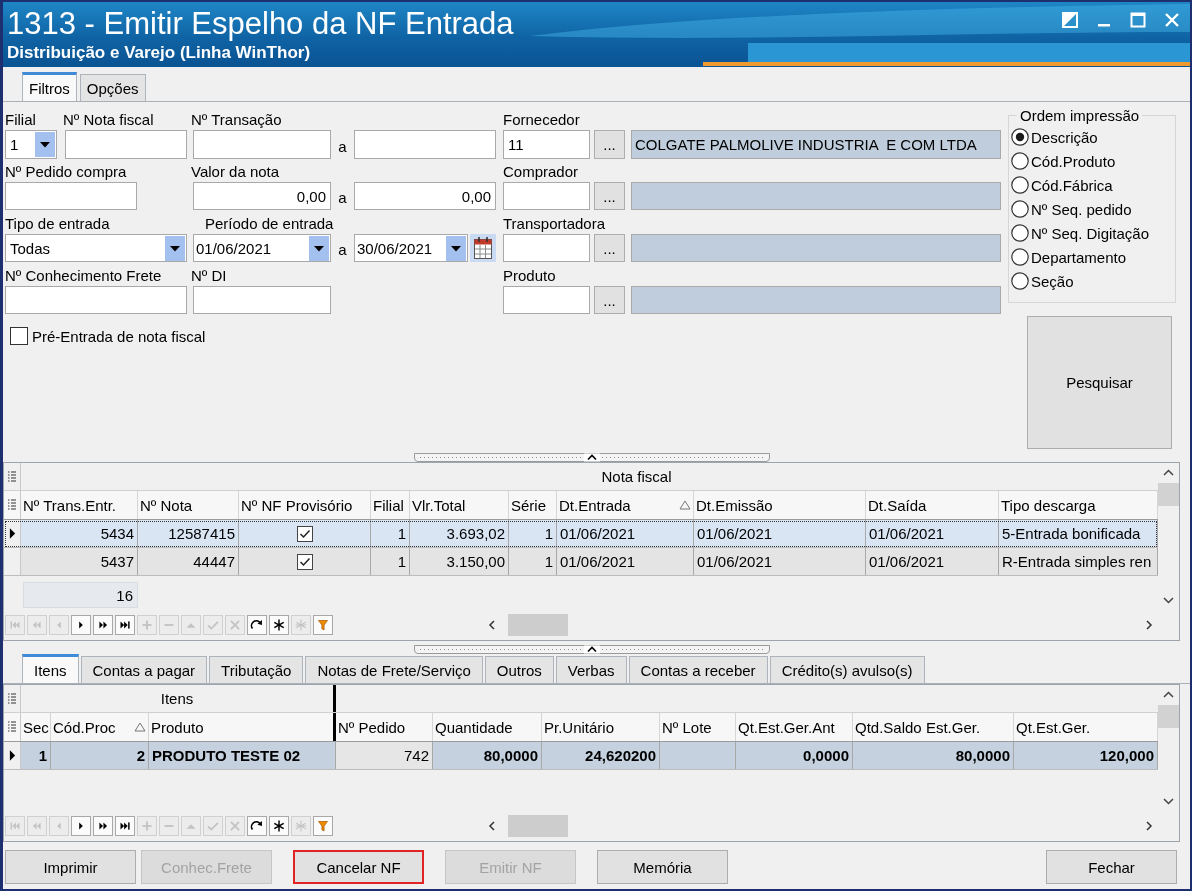 Image resolution: width=1192 pixels, height=891 pixels. Describe the element at coordinates (591, 669) in the screenshot. I see `tab: Verbas` at that location.